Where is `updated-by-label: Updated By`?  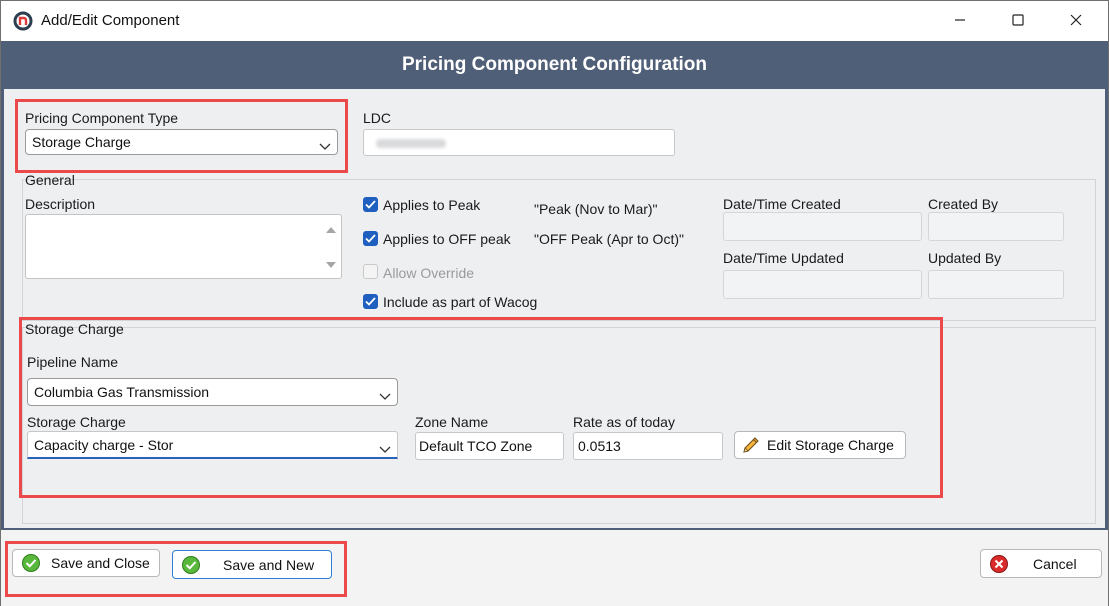
updated-by-label: Updated By is located at coordinates (965, 258).